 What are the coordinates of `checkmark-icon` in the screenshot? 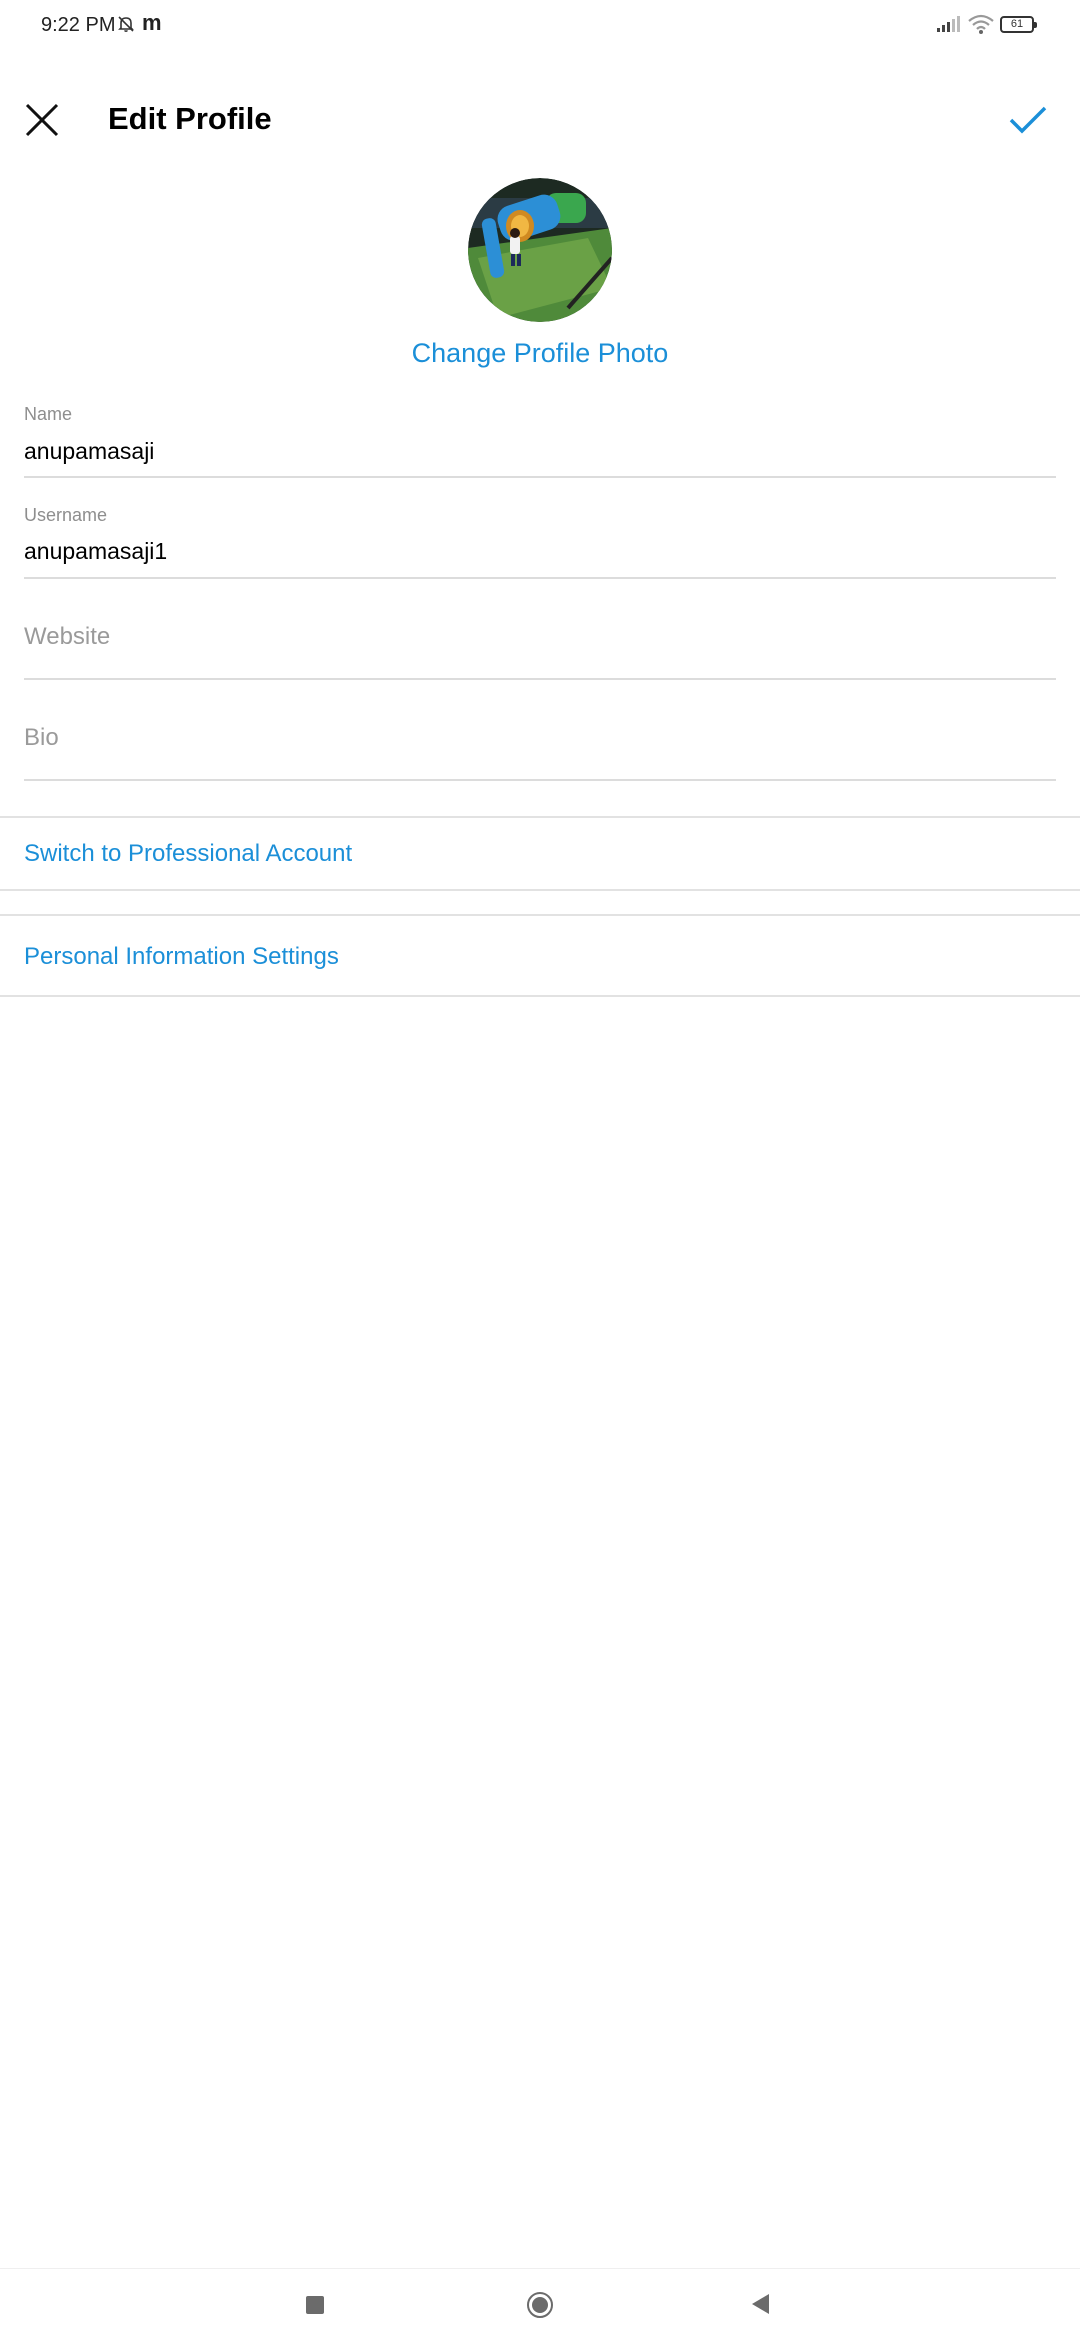 It's located at (1028, 120).